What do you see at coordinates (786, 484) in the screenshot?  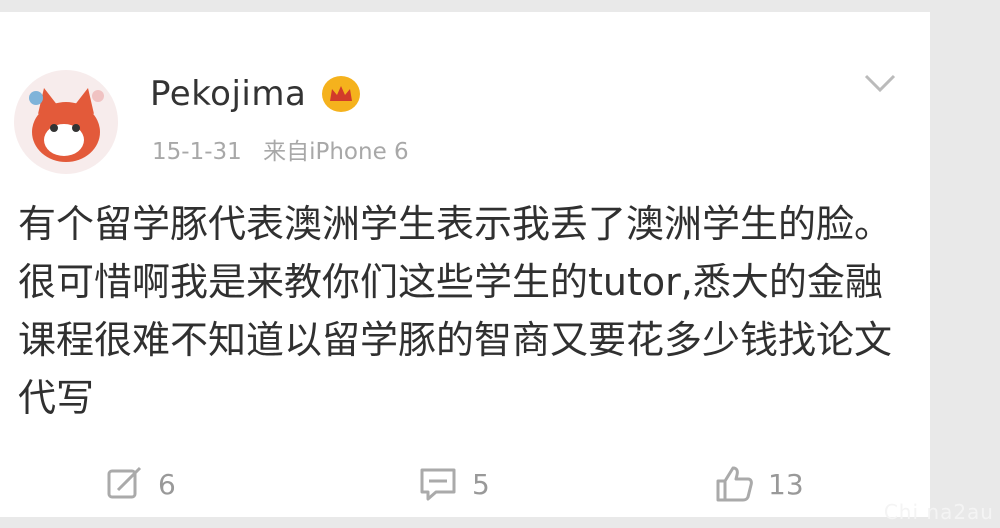 I see `like-count: 13` at bounding box center [786, 484].